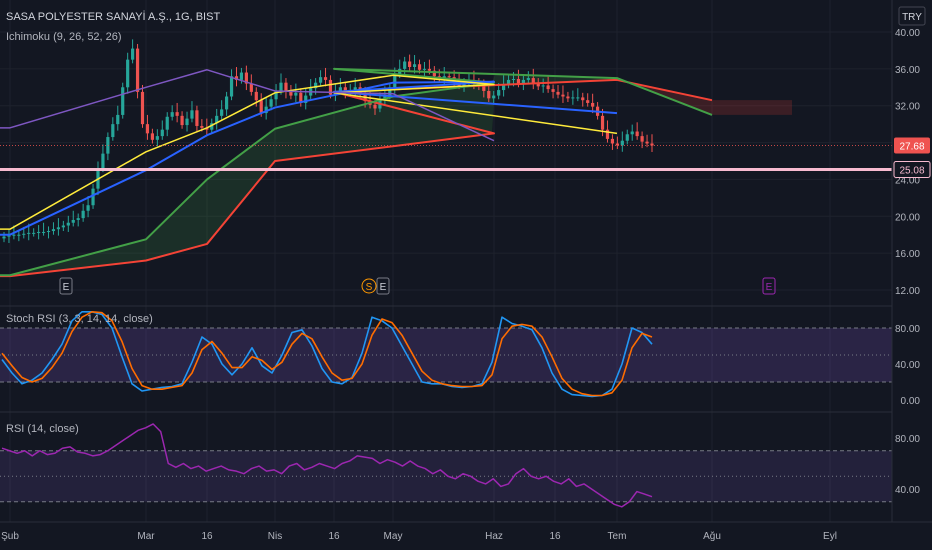 The height and width of the screenshot is (550, 932). I want to click on rsi-legend: RSI (14, close), so click(42, 429).